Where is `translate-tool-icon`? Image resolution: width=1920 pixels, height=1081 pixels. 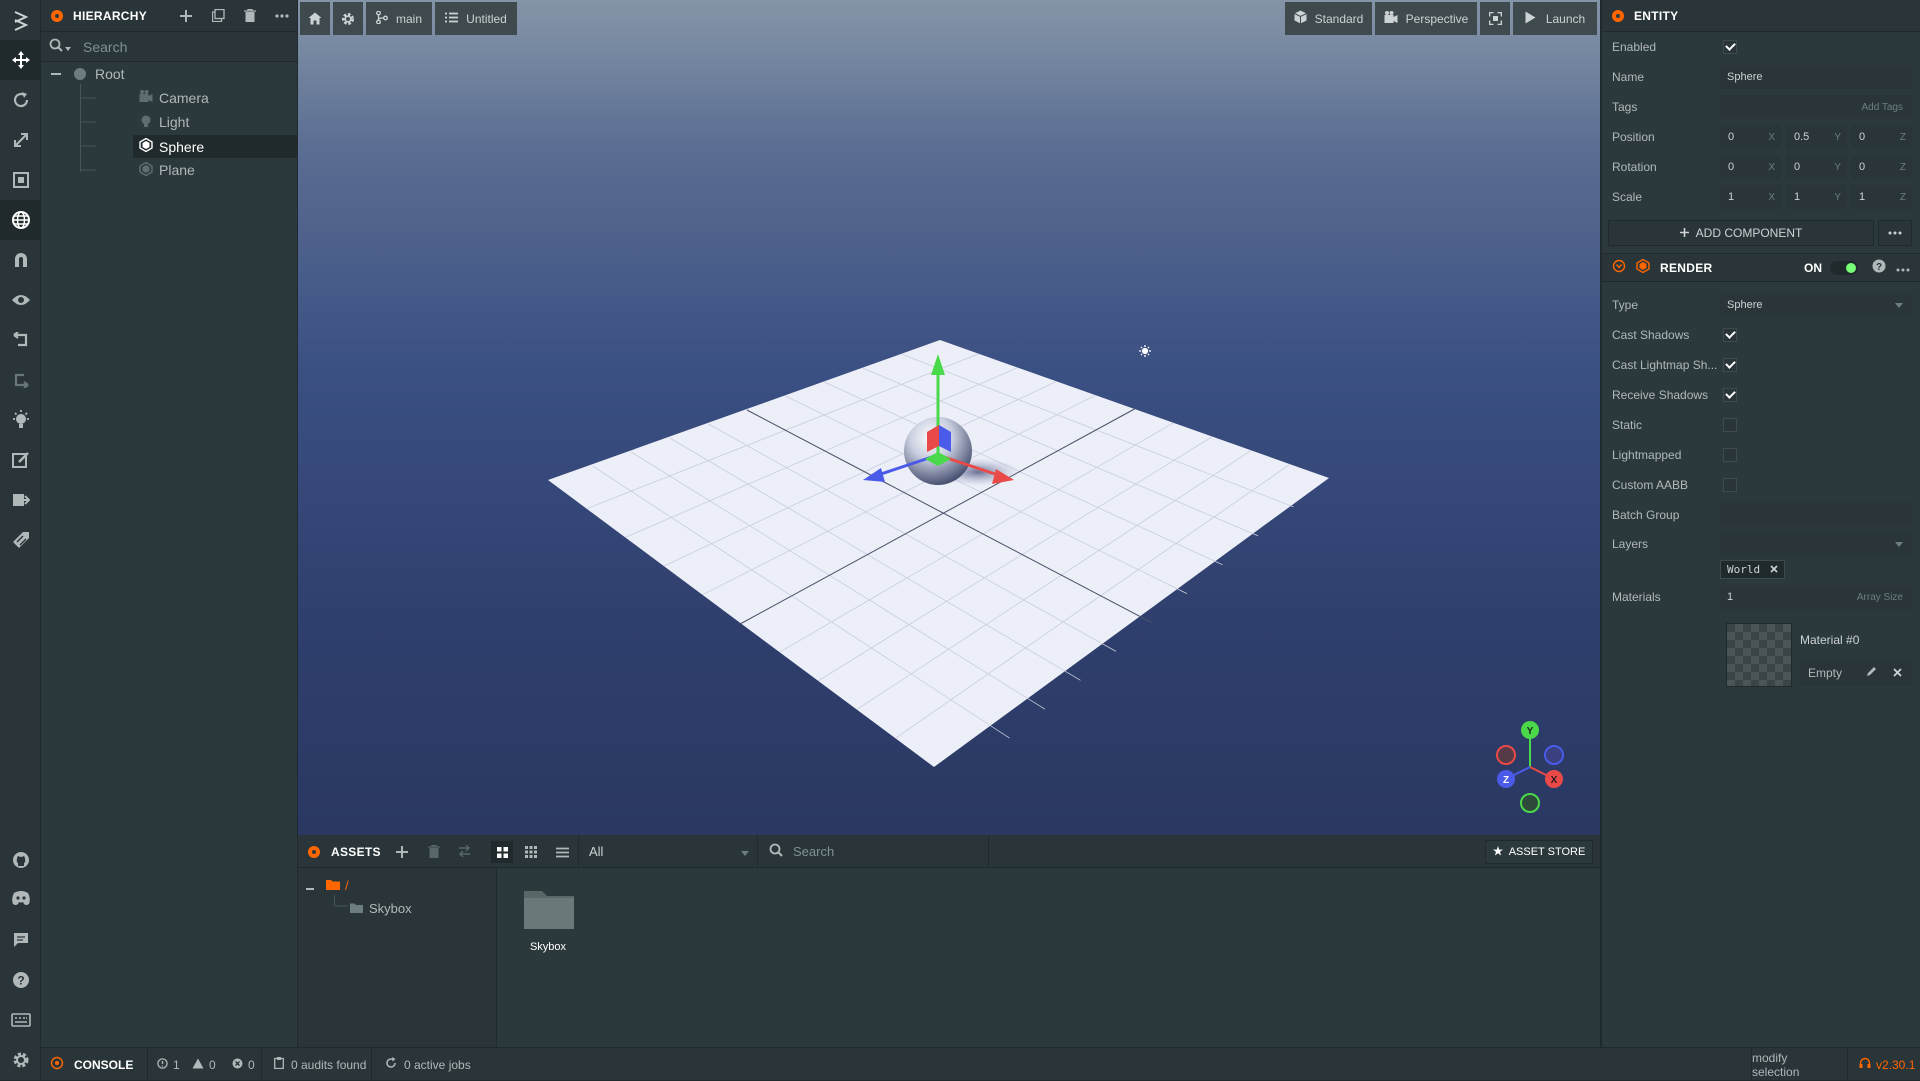 translate-tool-icon is located at coordinates (20, 60).